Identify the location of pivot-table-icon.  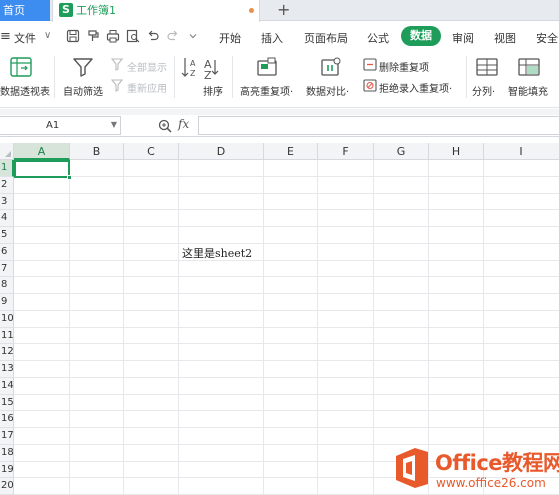
(21, 67).